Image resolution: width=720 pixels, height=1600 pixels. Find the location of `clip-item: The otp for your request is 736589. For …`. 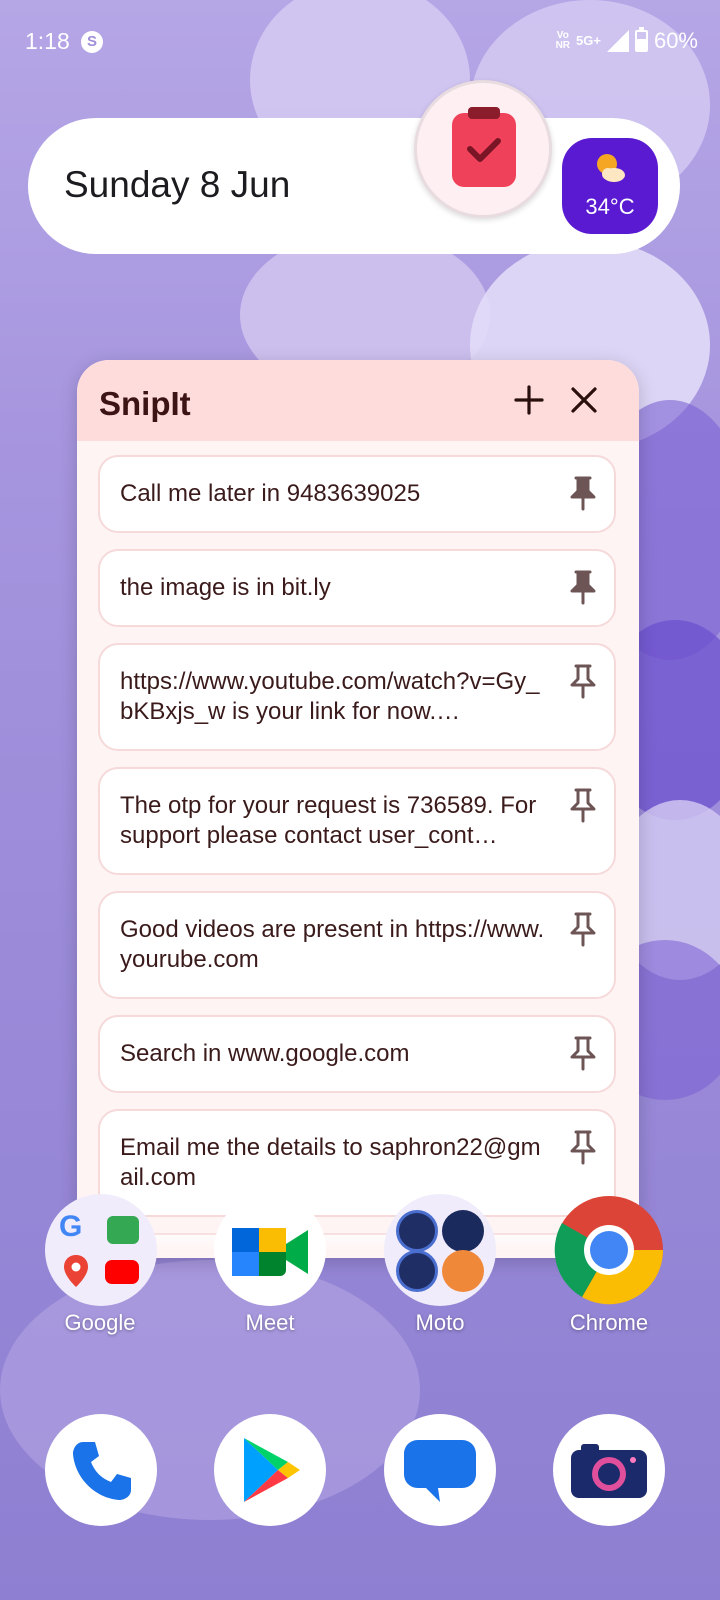

clip-item: The otp for your request is 736589. For … is located at coordinates (357, 821).